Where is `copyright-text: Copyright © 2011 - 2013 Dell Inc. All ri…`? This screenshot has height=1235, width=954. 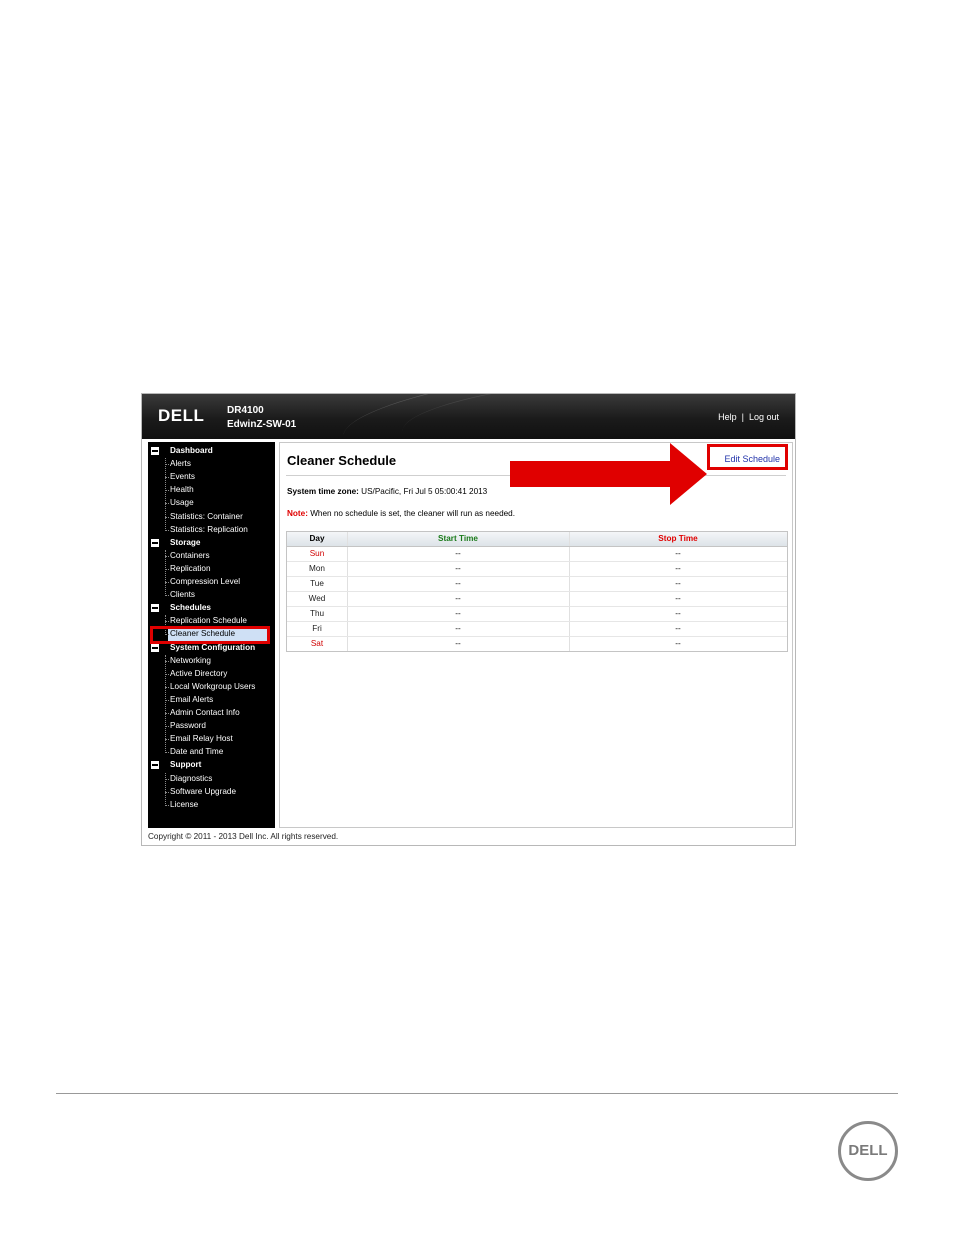 copyright-text: Copyright © 2011 - 2013 Dell Inc. All ri… is located at coordinates (243, 836).